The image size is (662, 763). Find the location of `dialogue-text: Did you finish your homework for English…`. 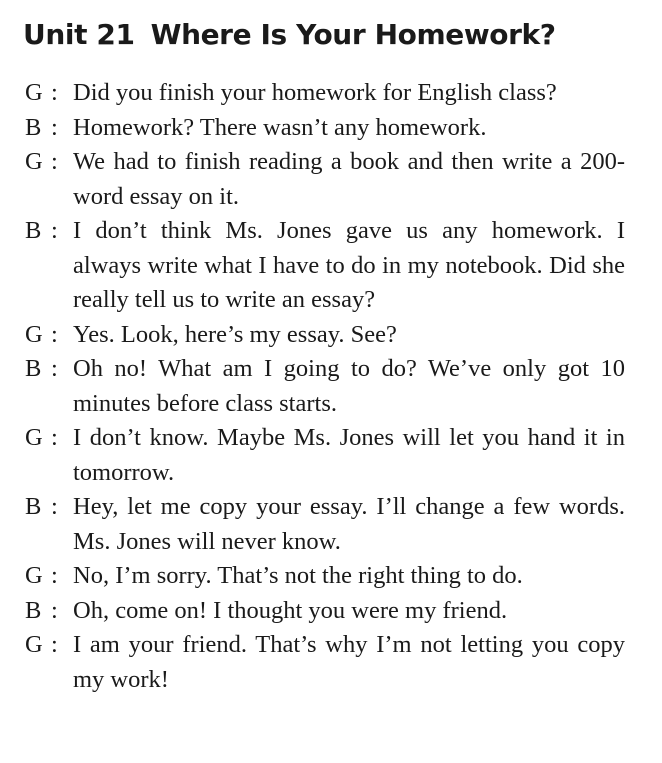

dialogue-text: Did you finish your homework for English… is located at coordinates (315, 92).